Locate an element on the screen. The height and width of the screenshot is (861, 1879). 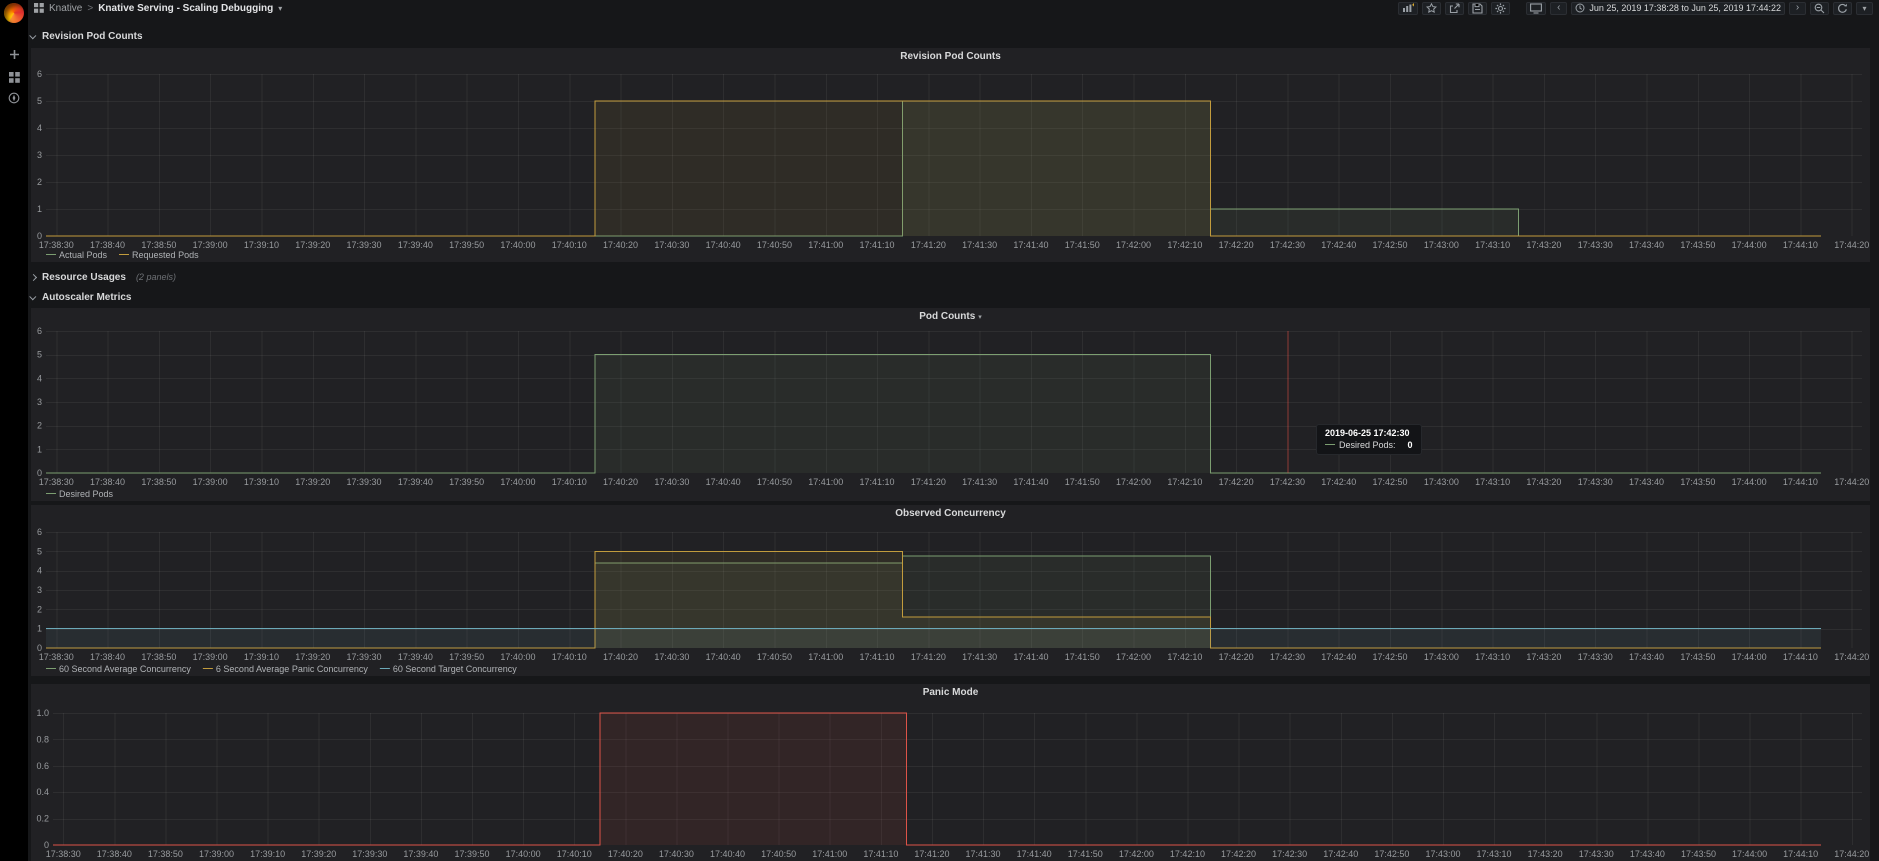
legend-item: —6 Second Average Panic Concurrency is located at coordinates (285, 669).